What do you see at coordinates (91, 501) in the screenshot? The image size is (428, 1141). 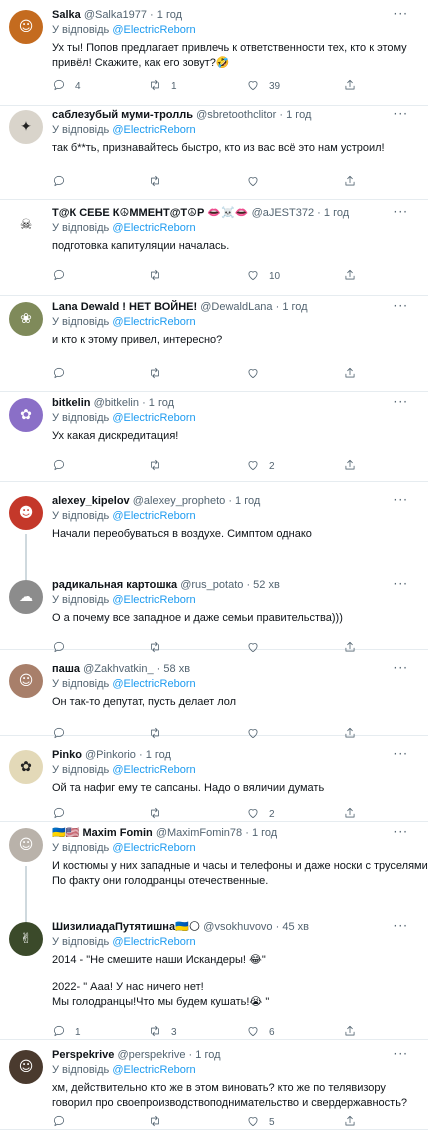 I see `author-name: alexey_kipelov` at bounding box center [91, 501].